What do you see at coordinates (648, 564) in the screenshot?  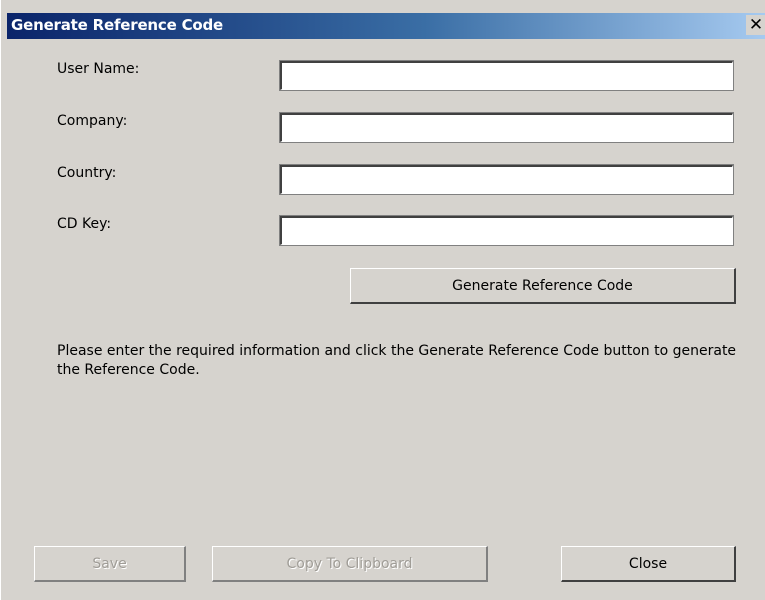 I see `close-button: Close` at bounding box center [648, 564].